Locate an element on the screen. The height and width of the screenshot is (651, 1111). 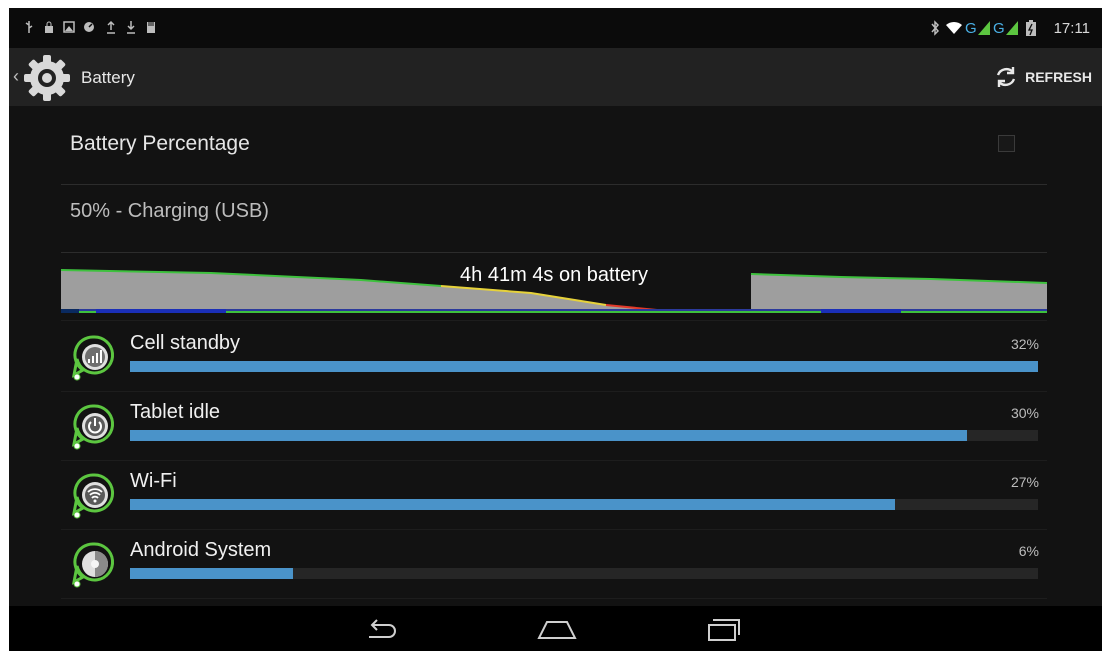
refresh-icon is located at coordinates (1006, 77).